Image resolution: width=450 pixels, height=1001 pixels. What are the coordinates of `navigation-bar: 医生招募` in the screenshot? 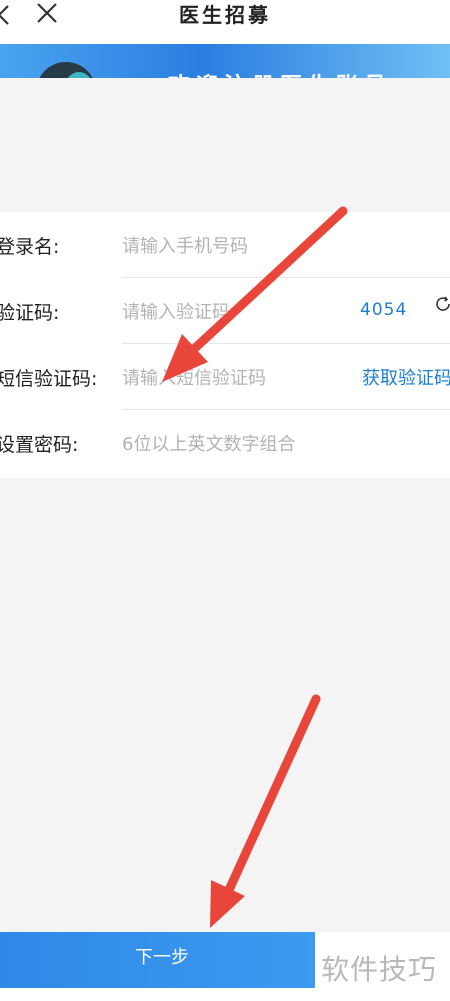 It's located at (225, 22).